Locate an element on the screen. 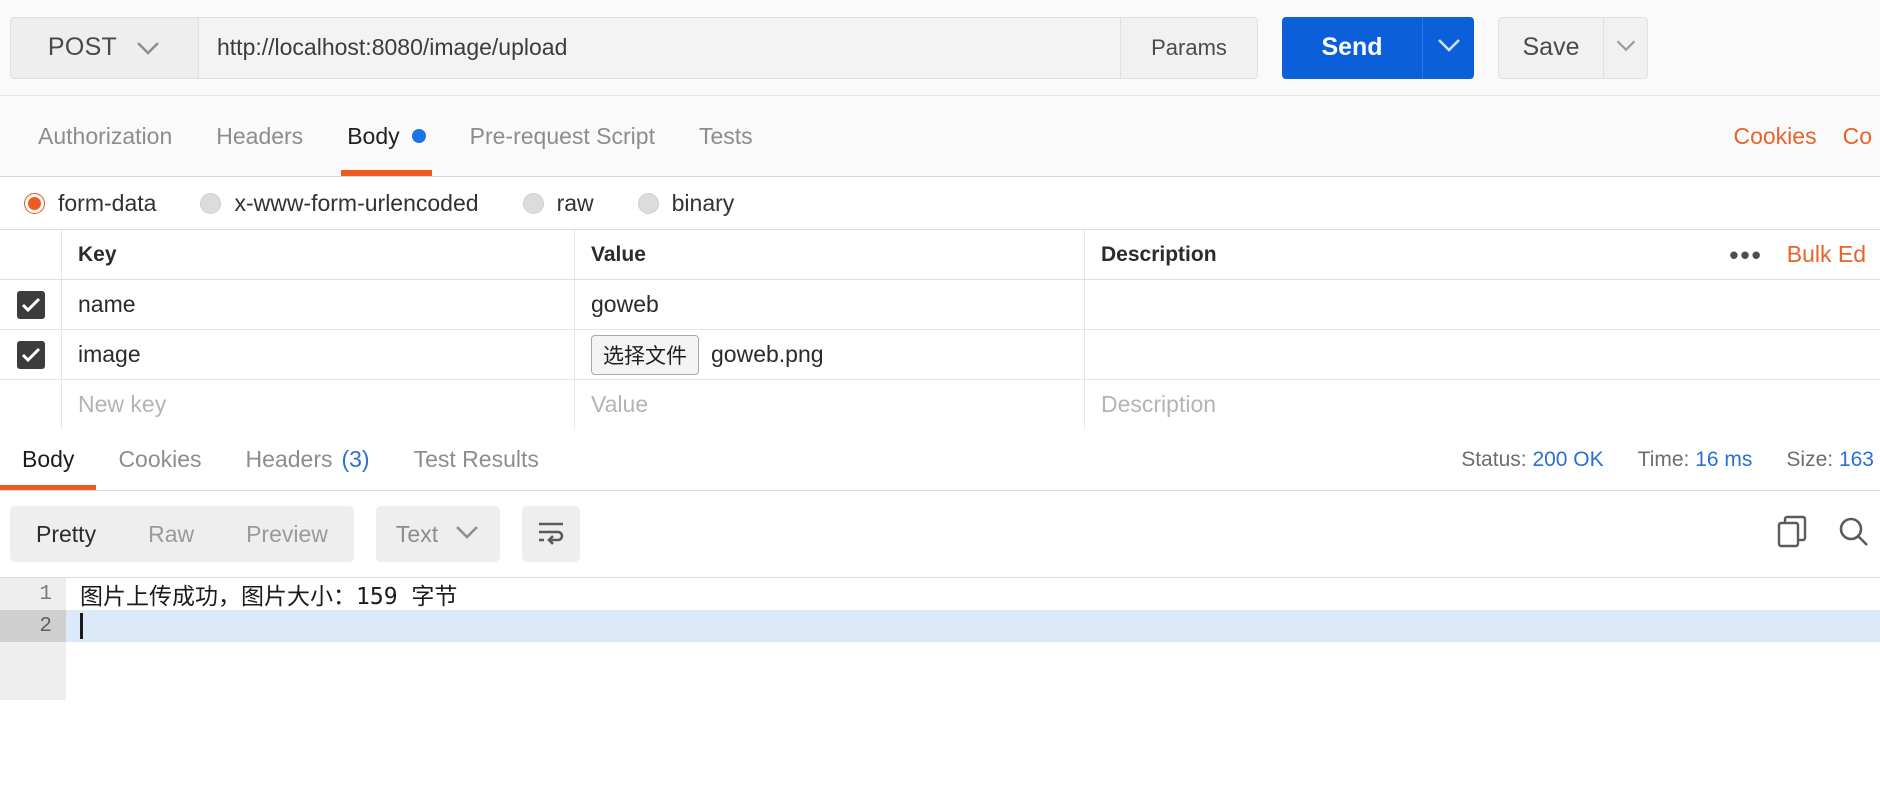 The height and width of the screenshot is (788, 1880). table-new-row: New key Value Description is located at coordinates (940, 405).